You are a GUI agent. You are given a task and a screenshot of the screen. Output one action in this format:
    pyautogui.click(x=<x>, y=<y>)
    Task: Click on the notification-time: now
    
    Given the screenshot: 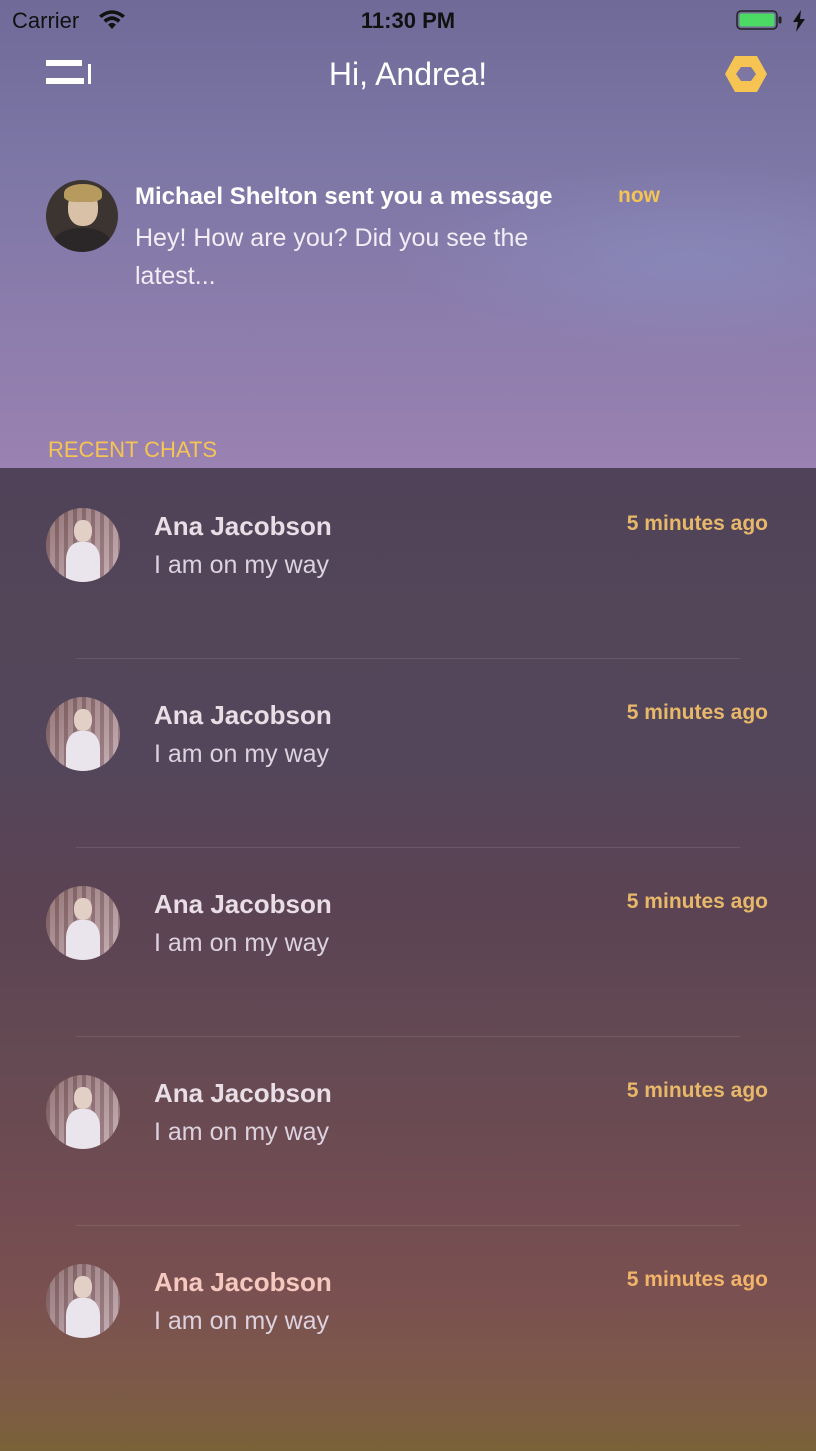 What is the action you would take?
    pyautogui.click(x=639, y=195)
    